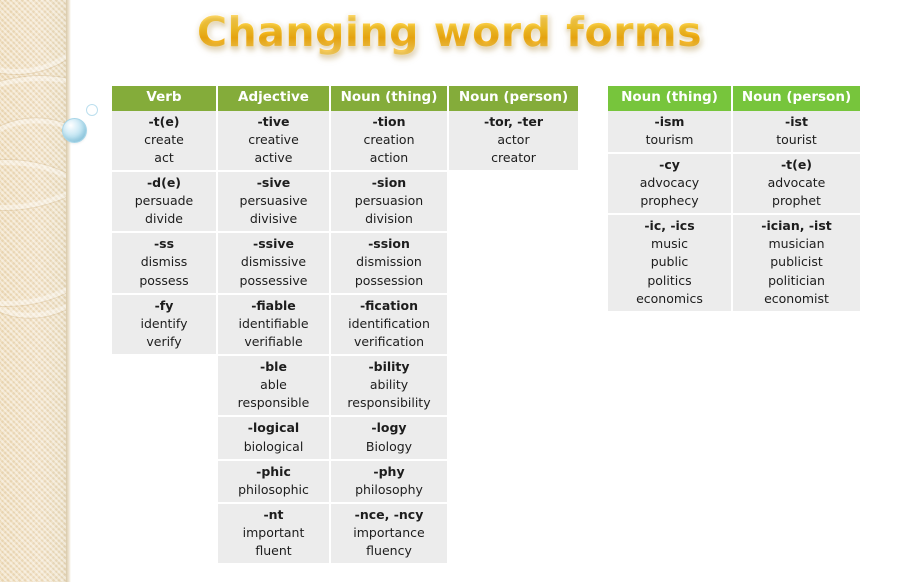  What do you see at coordinates (164, 201) in the screenshot?
I see `word-example: persuade` at bounding box center [164, 201].